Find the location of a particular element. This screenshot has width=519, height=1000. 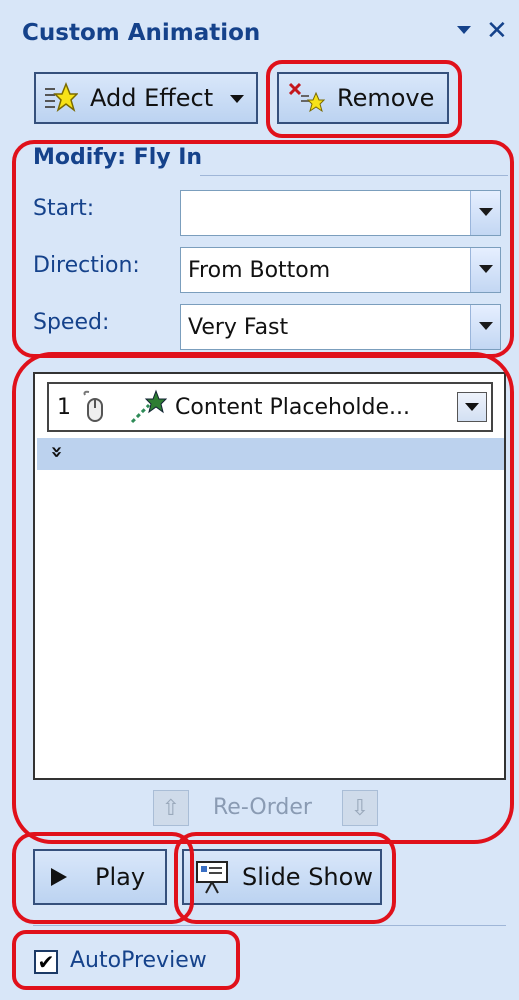

slide-show-label: Slide Show is located at coordinates (307, 877).